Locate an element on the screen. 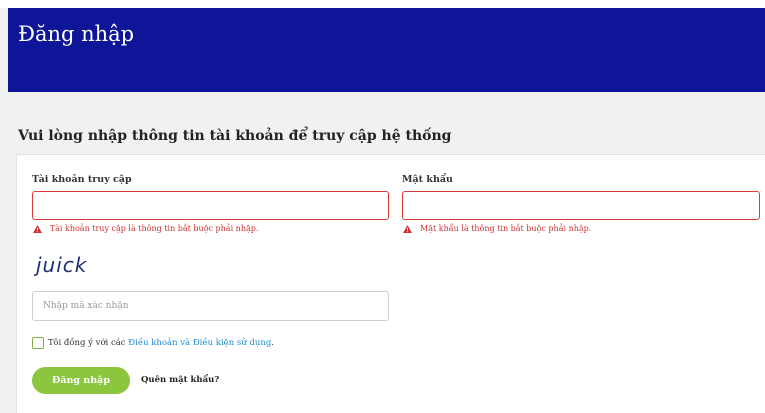  agree-prefix: Tôi đồng ý với các is located at coordinates (88, 343).